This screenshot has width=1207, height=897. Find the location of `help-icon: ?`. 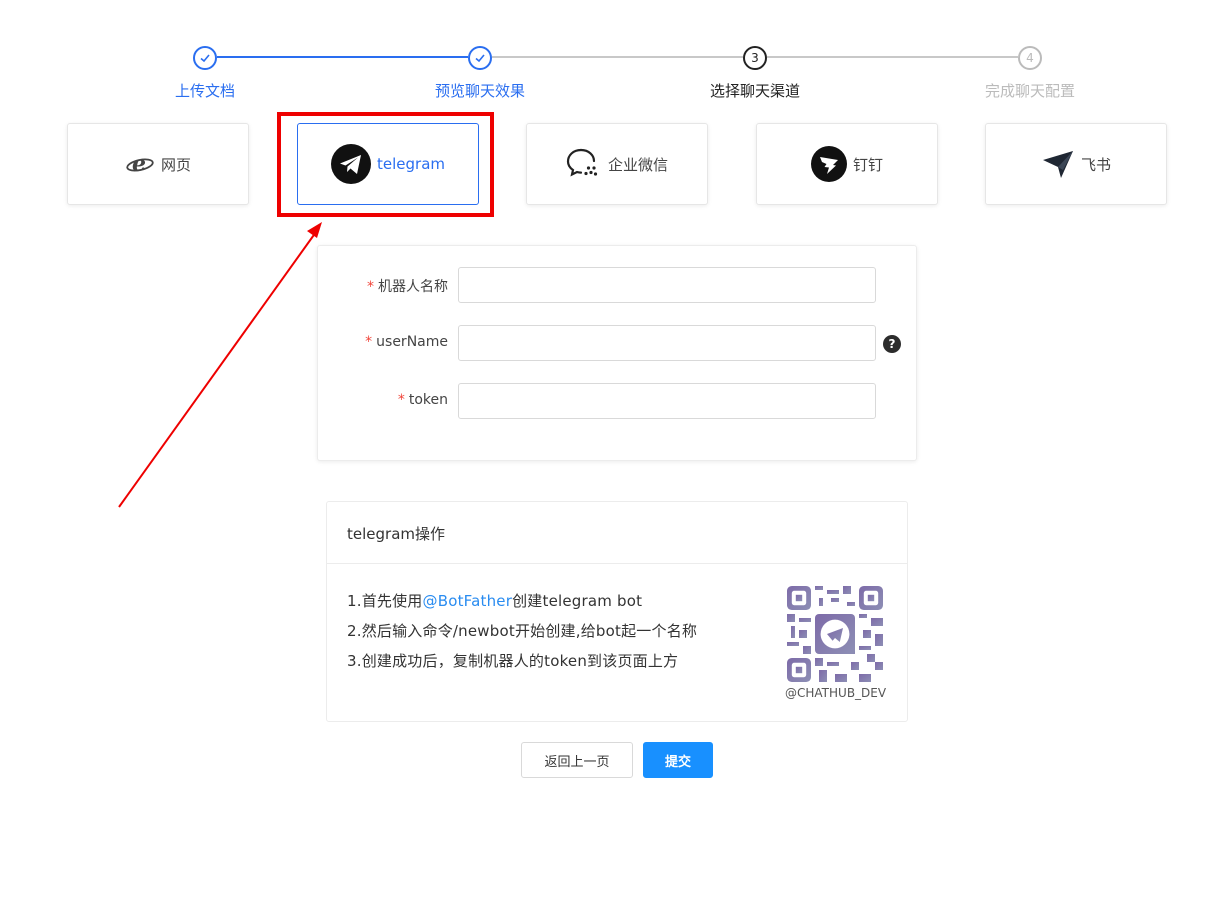

help-icon: ? is located at coordinates (892, 344).